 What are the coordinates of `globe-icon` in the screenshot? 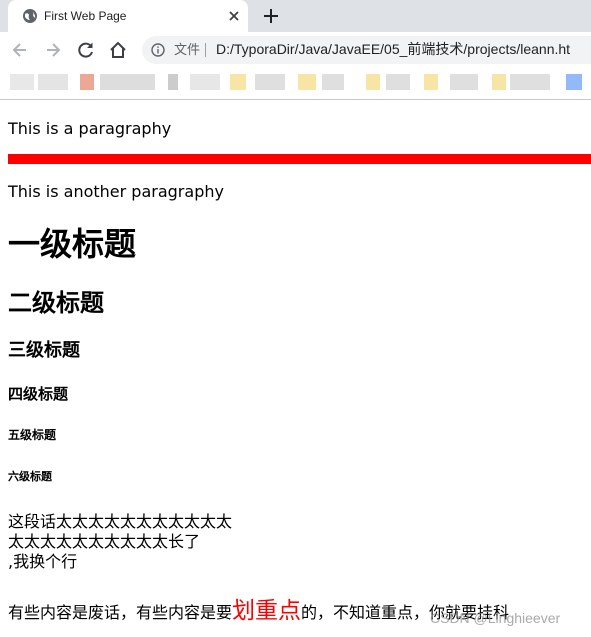 It's located at (30, 16).